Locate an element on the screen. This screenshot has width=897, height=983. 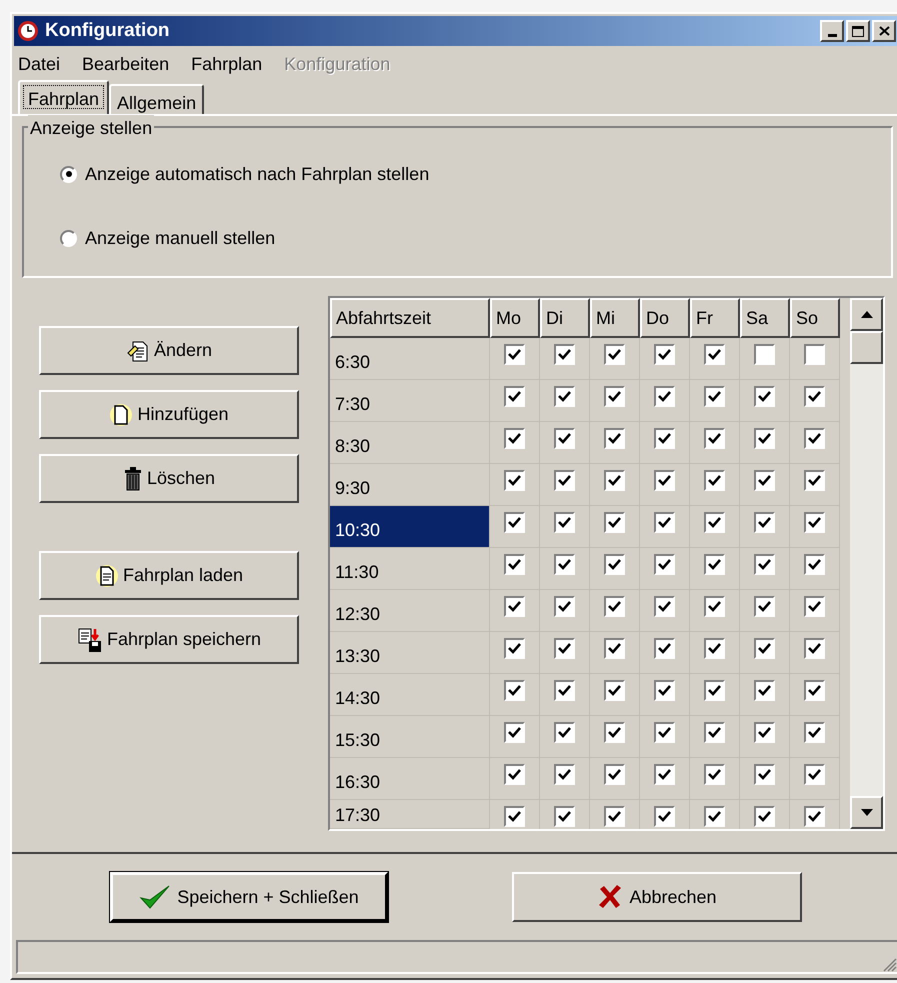
column-header: Mi is located at coordinates (615, 318).